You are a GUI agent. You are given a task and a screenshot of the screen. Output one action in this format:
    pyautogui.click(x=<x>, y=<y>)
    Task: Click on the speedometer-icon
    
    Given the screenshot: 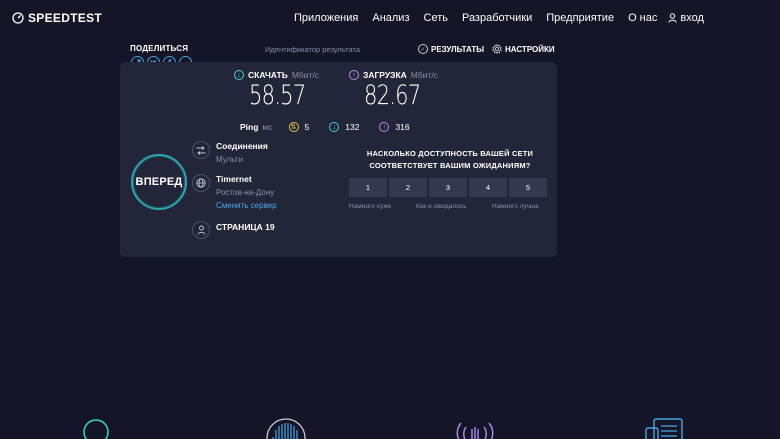 What is the action you would take?
    pyautogui.click(x=18, y=18)
    